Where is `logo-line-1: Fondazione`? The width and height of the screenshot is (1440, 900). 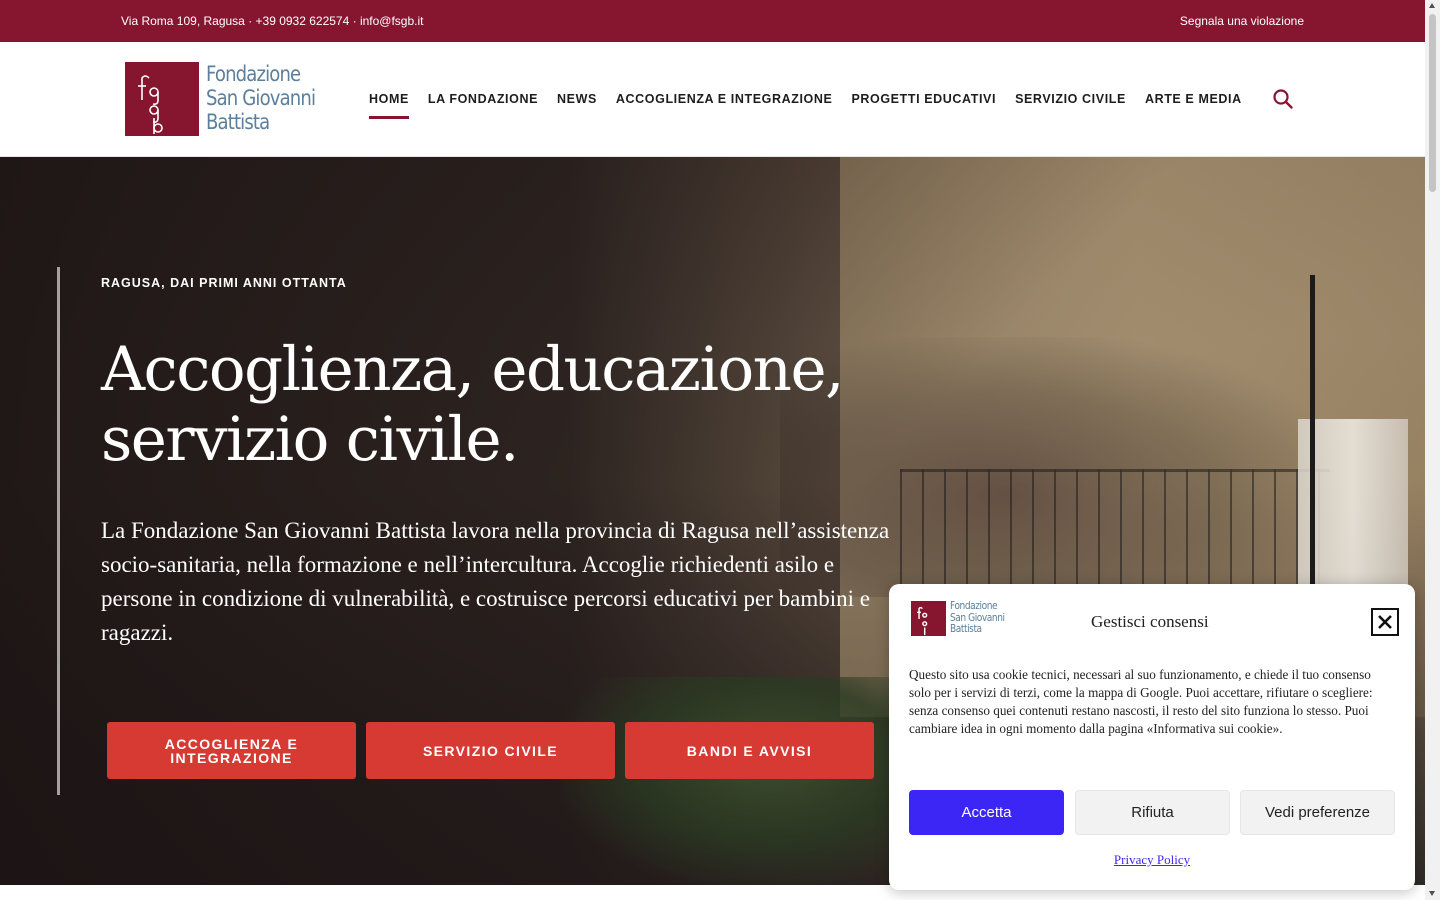
logo-line-1: Fondazione is located at coordinates (253, 74).